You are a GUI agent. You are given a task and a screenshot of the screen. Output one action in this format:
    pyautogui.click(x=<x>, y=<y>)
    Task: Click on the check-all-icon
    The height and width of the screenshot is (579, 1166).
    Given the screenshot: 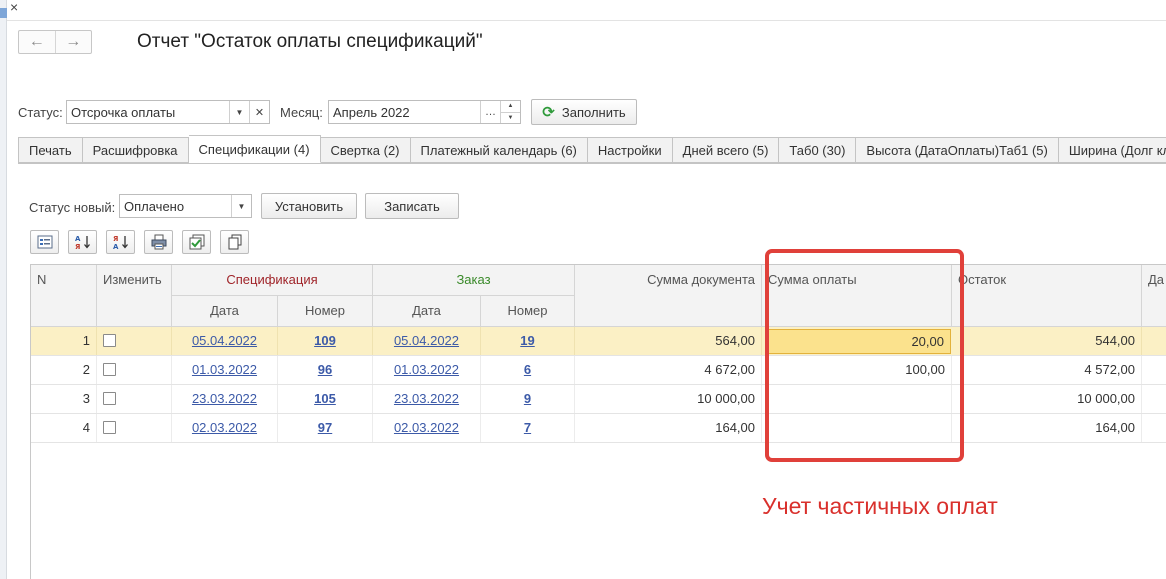 What is the action you would take?
    pyautogui.click(x=196, y=242)
    